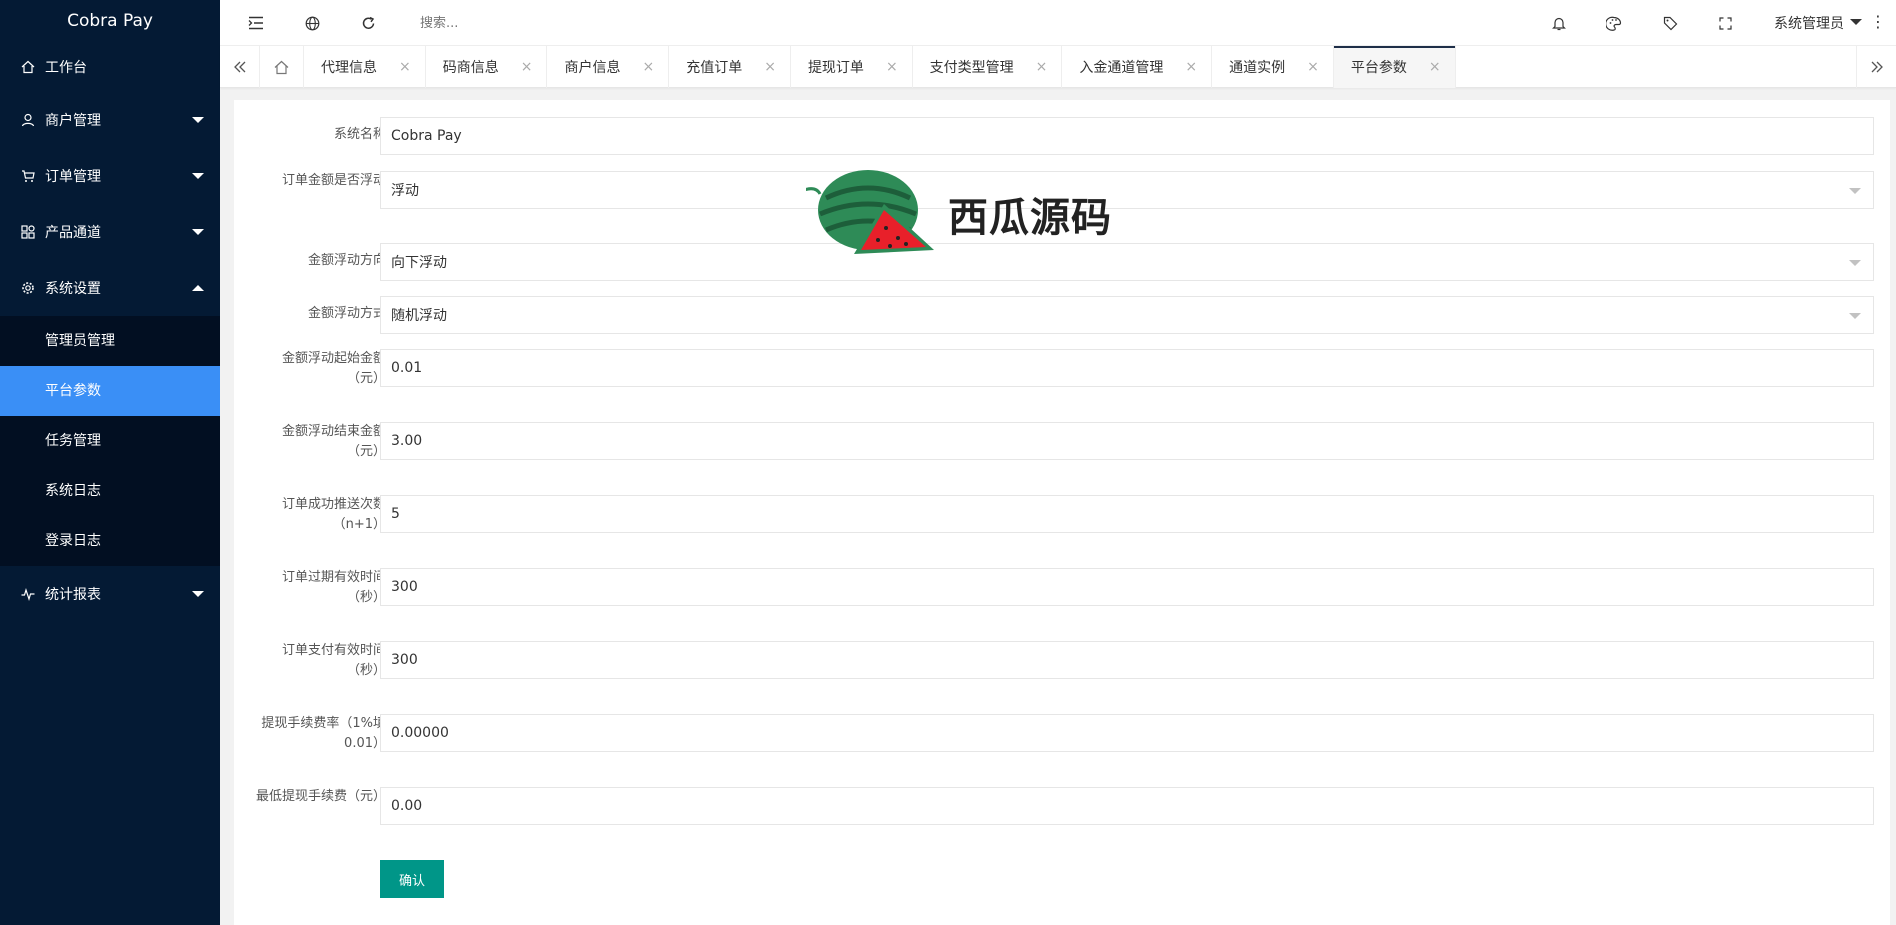 The image size is (1896, 925). What do you see at coordinates (333, 368) in the screenshot?
I see `field-label: 金额浮动起始金额（元）` at bounding box center [333, 368].